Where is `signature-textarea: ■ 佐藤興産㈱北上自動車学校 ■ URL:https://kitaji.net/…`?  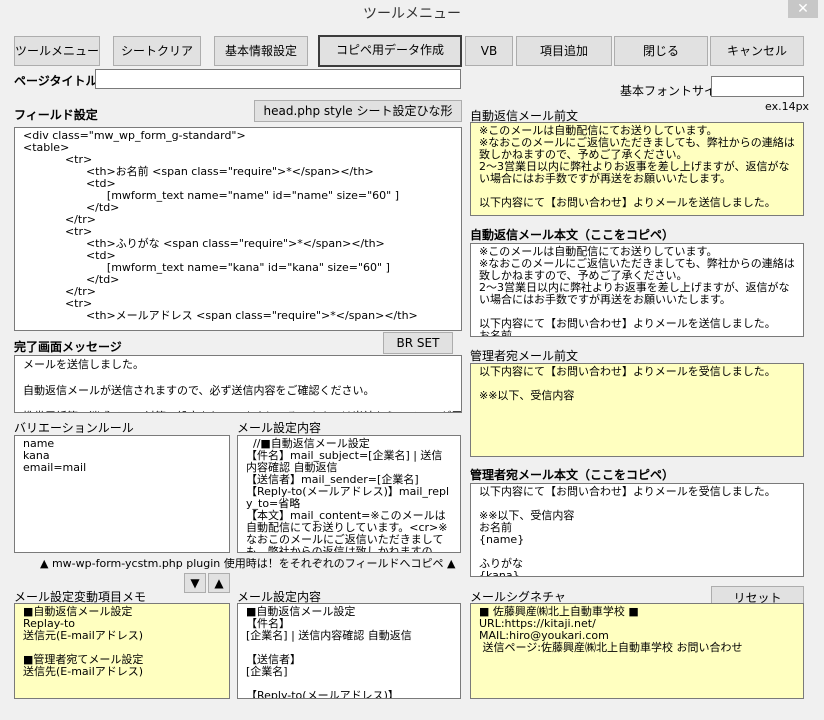
signature-textarea: ■ 佐藤興産㈱北上自動車学校 ■ URL:https://kitaji.net/… is located at coordinates (637, 651).